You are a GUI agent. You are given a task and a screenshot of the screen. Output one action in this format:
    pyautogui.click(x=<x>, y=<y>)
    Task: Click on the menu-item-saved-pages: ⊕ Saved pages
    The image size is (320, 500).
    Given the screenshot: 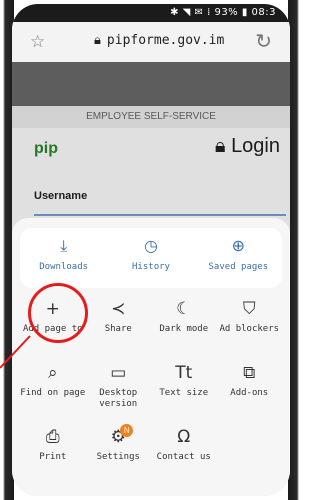 What is the action you would take?
    pyautogui.click(x=238, y=258)
    